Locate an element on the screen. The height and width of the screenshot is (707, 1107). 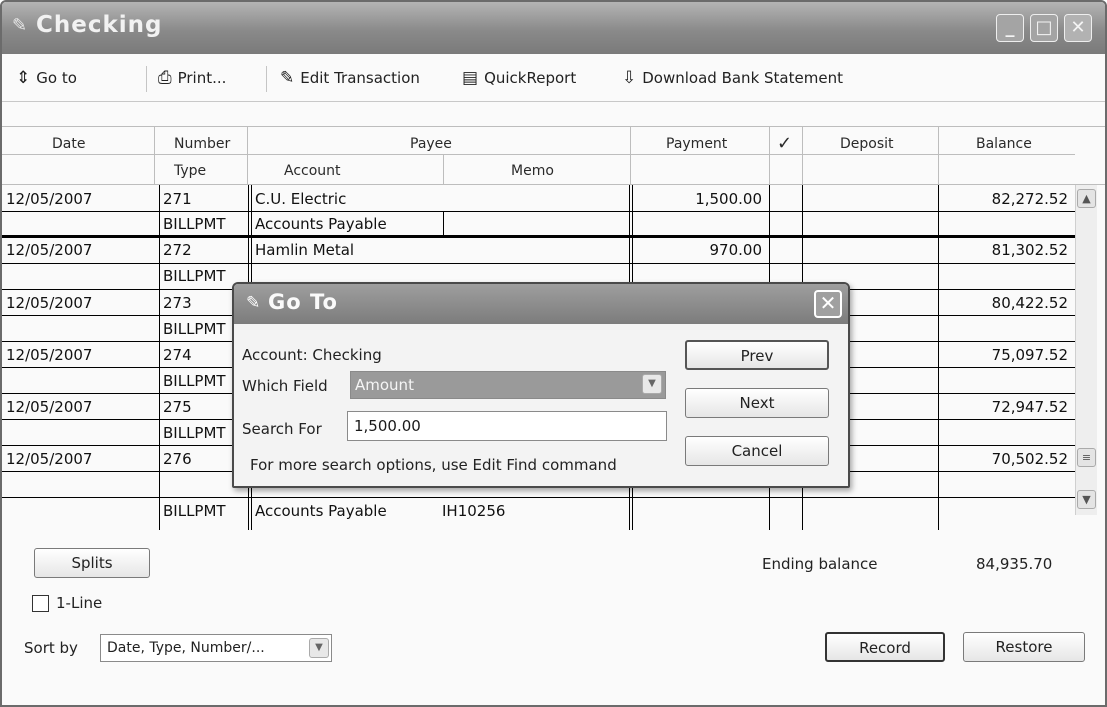
row-balance: 70,502.52 is located at coordinates (1029, 459).